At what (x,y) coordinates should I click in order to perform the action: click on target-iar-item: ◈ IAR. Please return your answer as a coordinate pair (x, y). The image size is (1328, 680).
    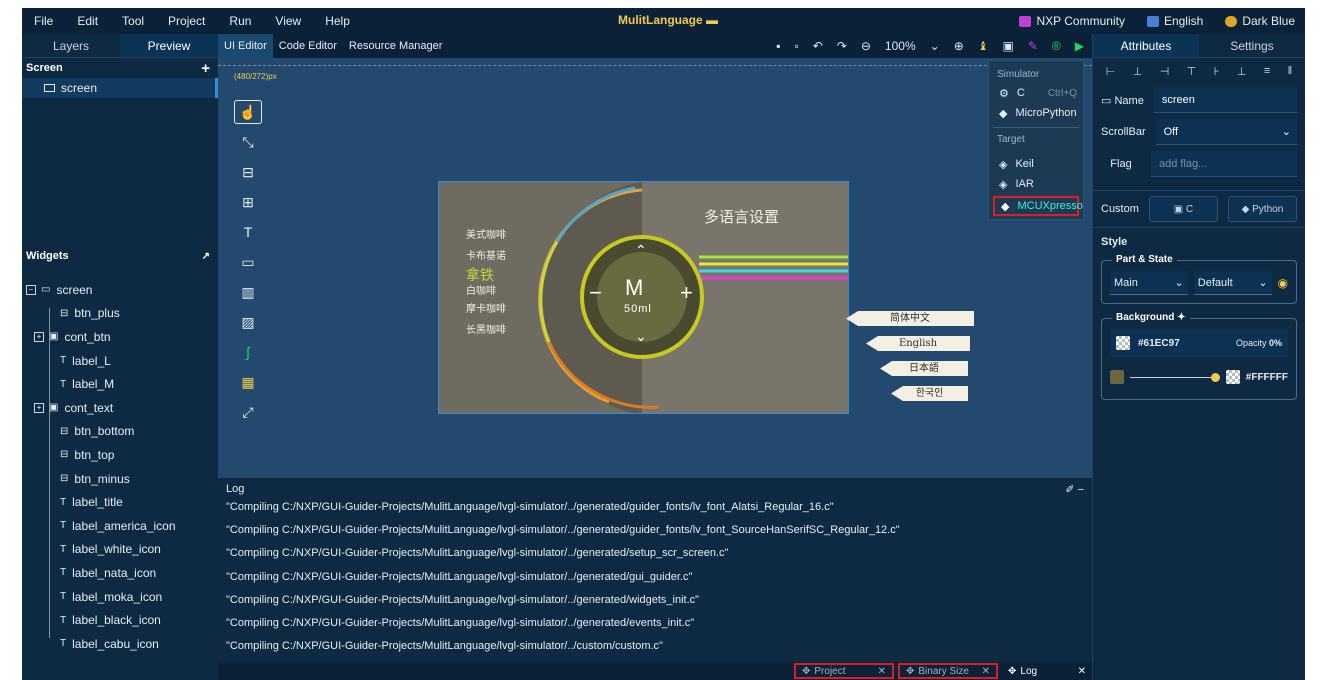
    Looking at the image, I should click on (1036, 184).